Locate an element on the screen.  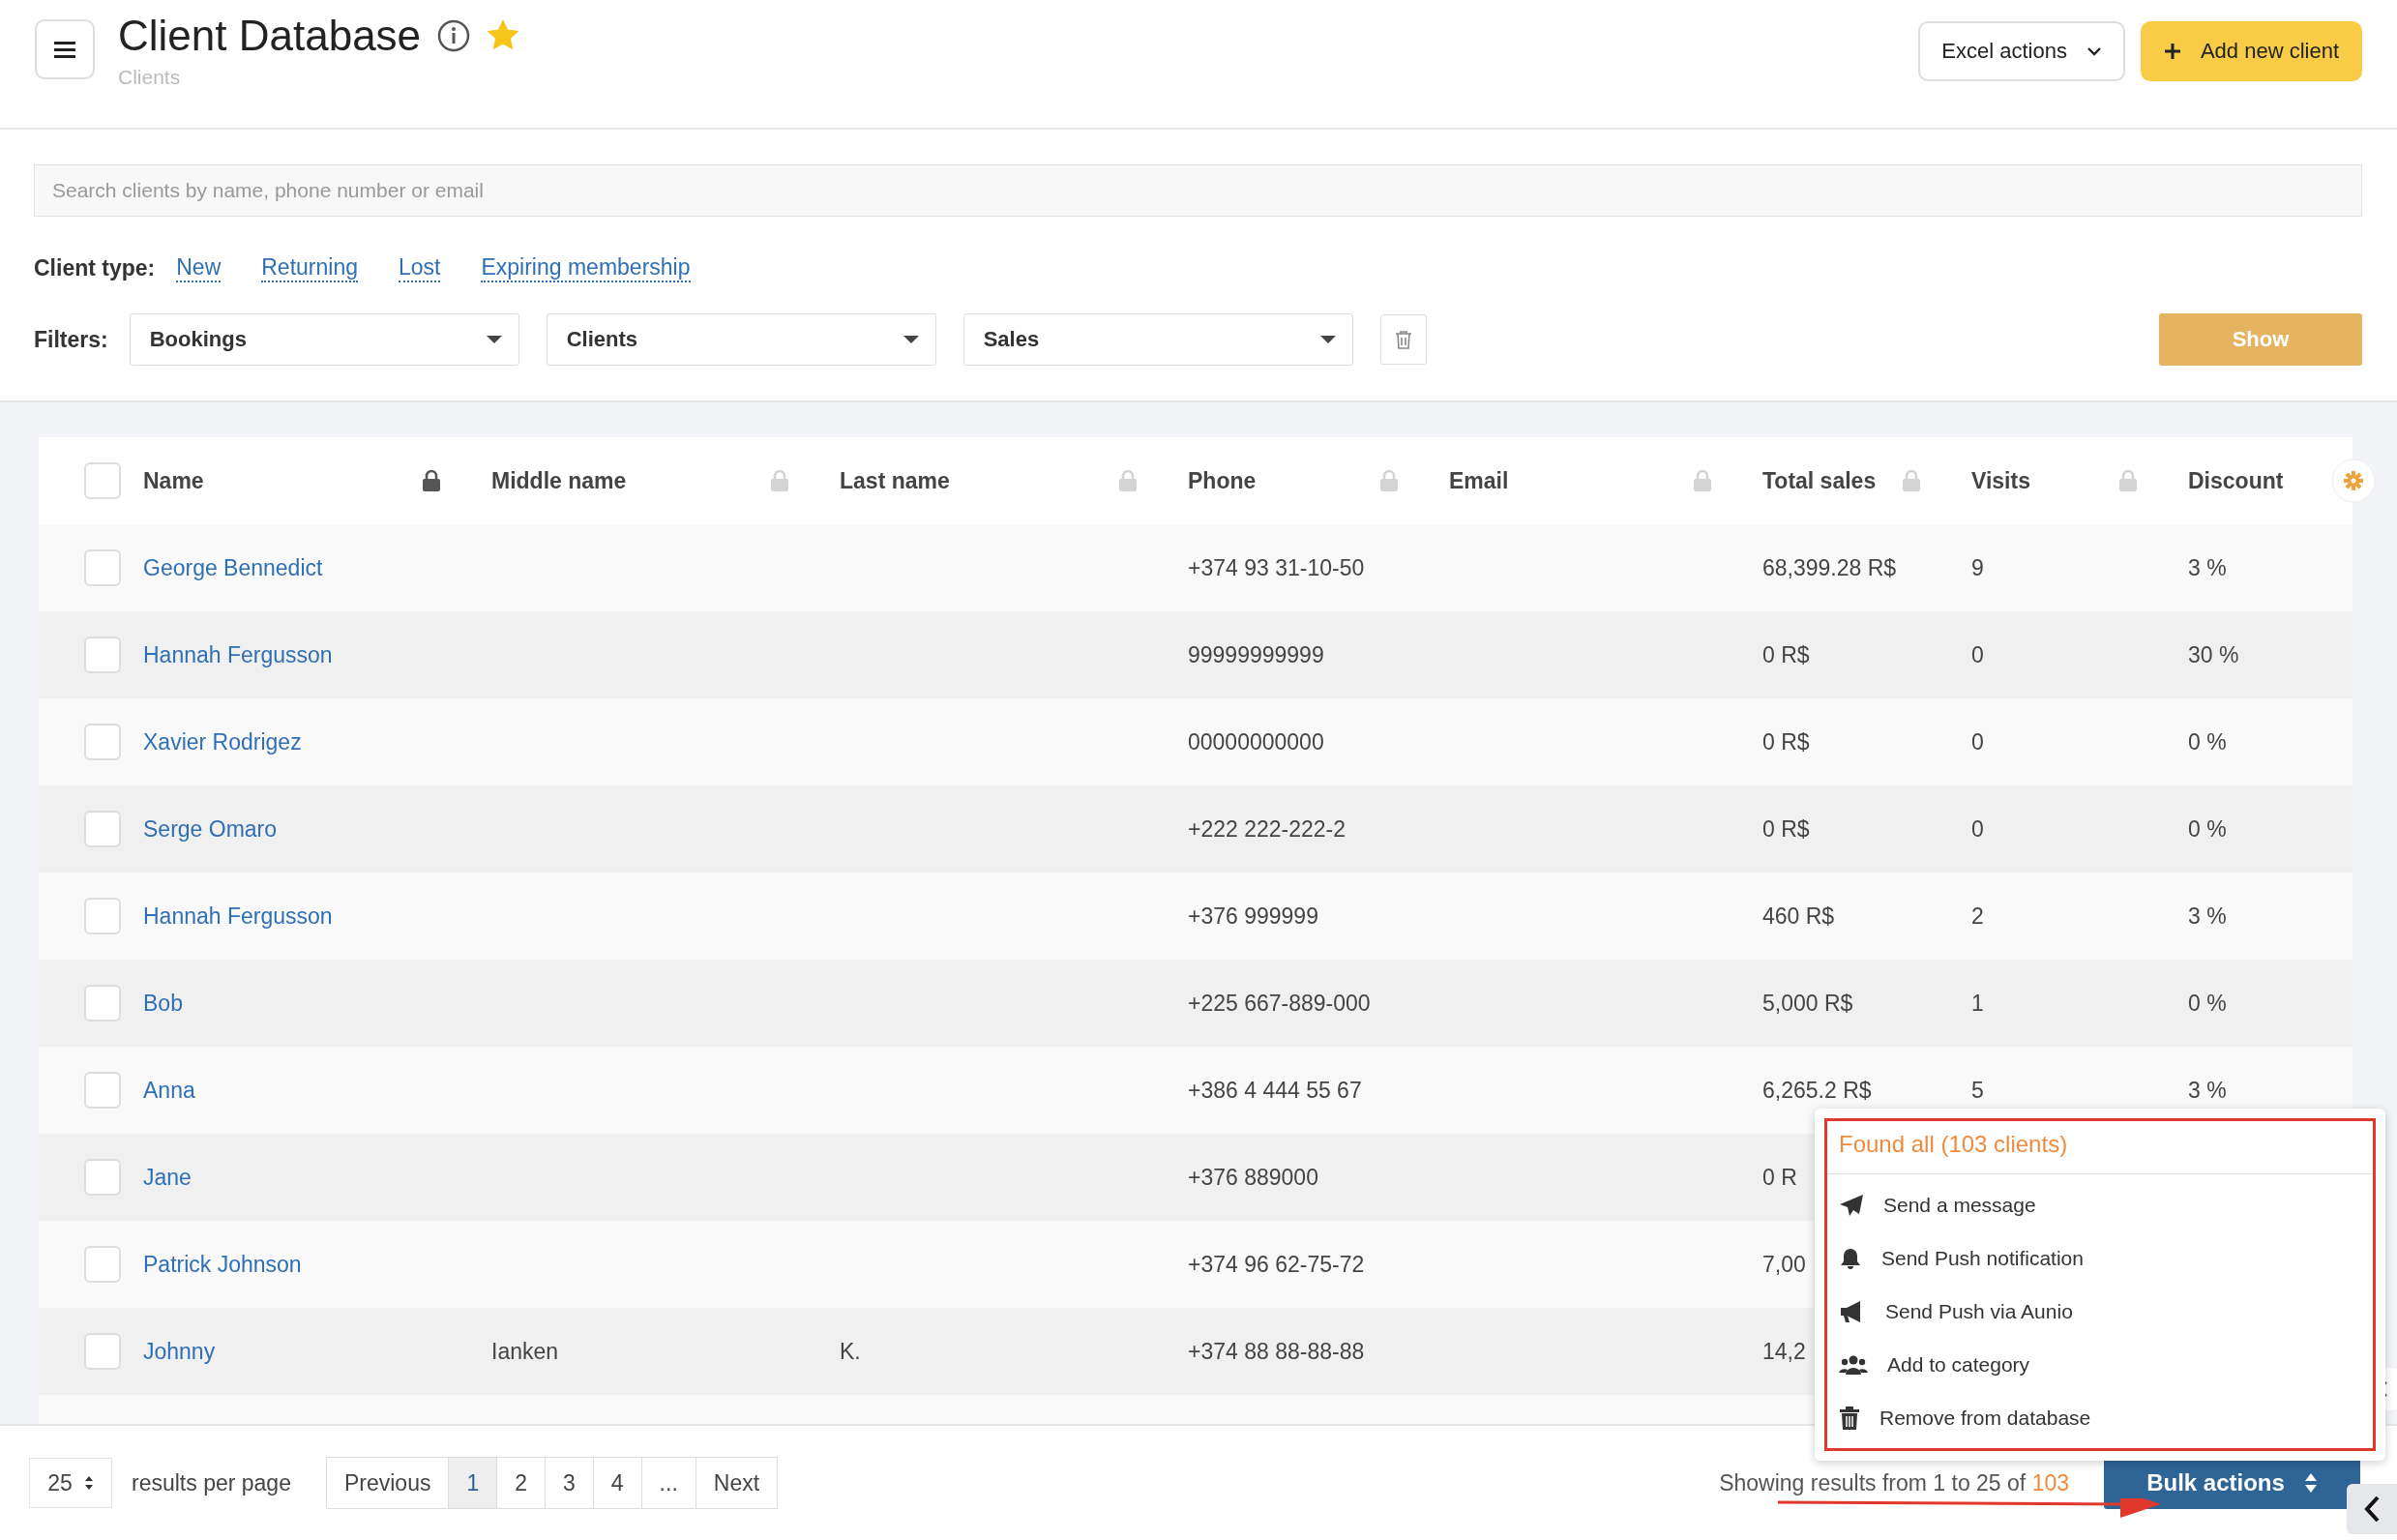
table-cell: 68,399.28 R$ is located at coordinates (1829, 567).